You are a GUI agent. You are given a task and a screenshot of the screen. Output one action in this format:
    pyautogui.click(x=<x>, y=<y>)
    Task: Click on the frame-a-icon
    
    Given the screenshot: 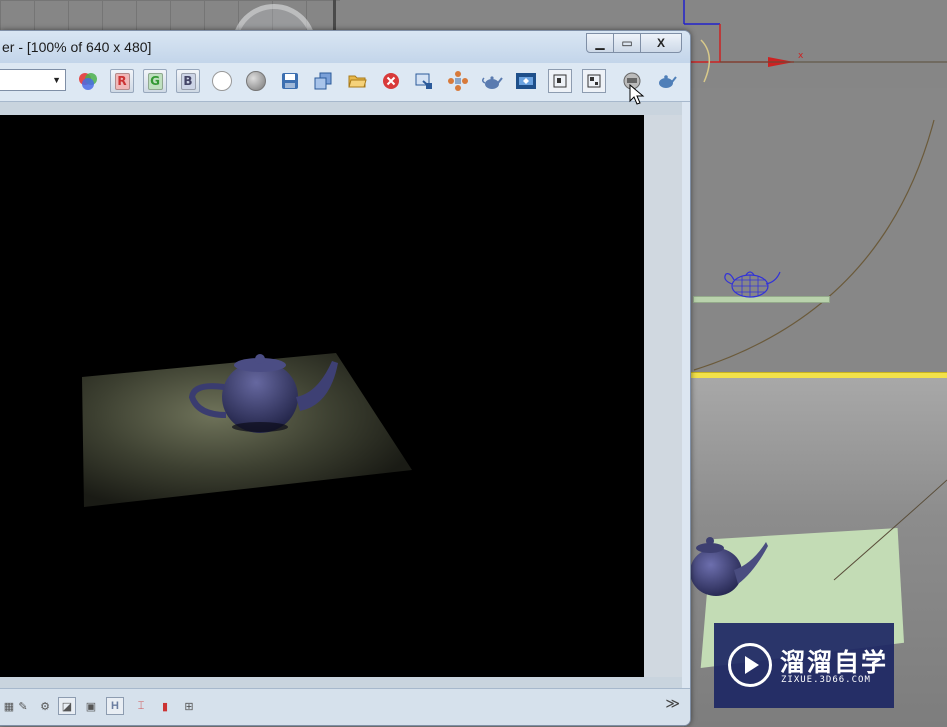 What is the action you would take?
    pyautogui.click(x=560, y=81)
    